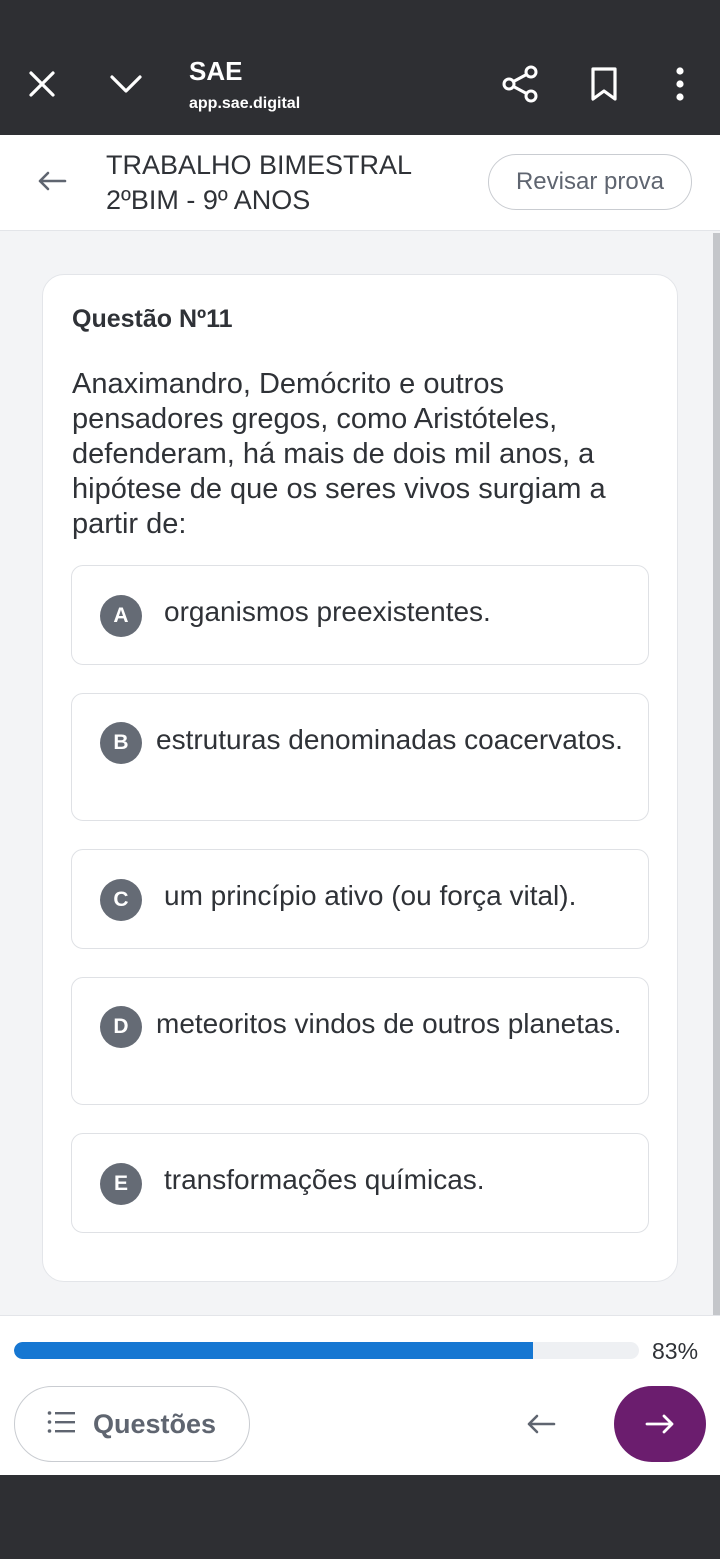 The width and height of the screenshot is (720, 1559). I want to click on progress-percent: 83%, so click(675, 1351).